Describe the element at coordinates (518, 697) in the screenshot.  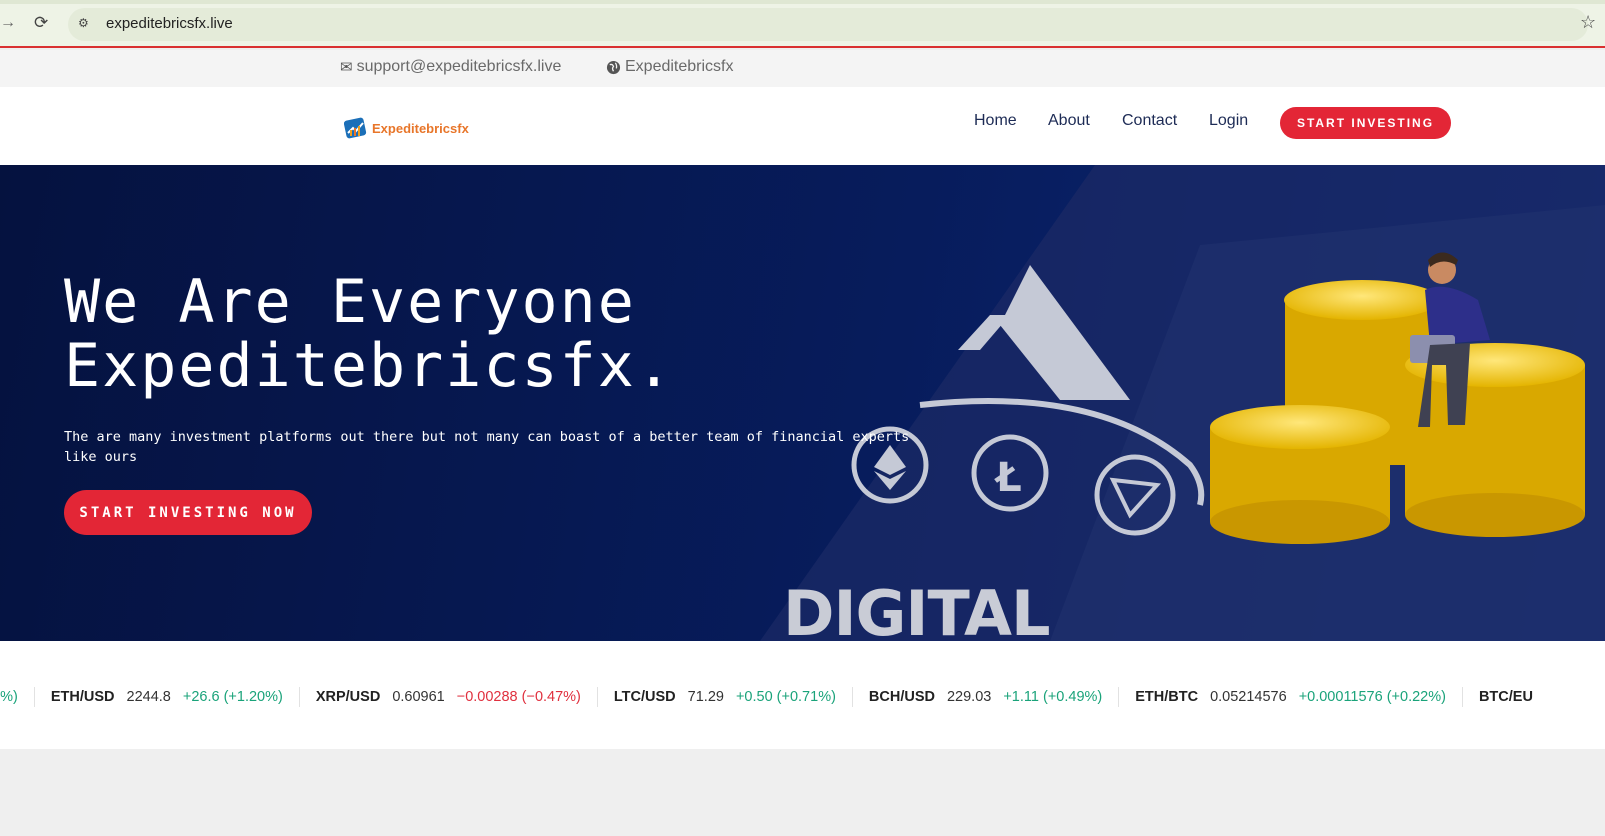
I see `ticker-change: −0.00288 (−0.47%)` at that location.